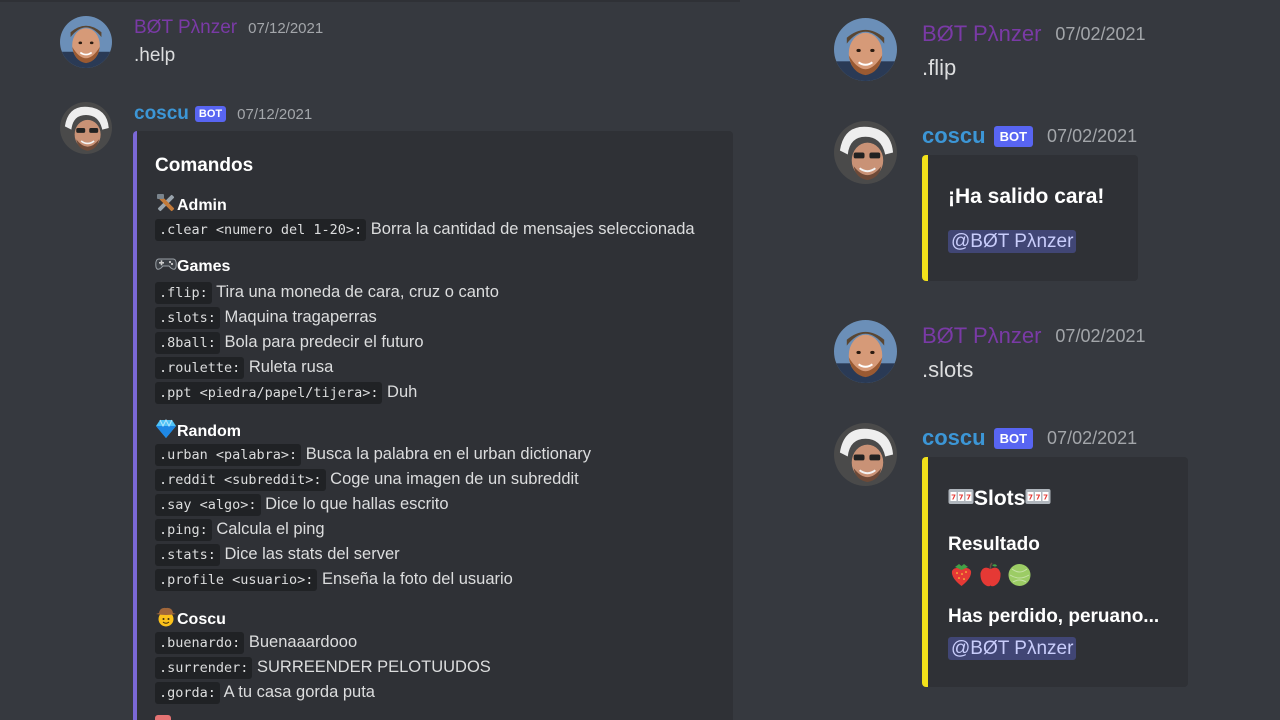 The image size is (1280, 720). I want to click on strawberry-icon, so click(961, 577).